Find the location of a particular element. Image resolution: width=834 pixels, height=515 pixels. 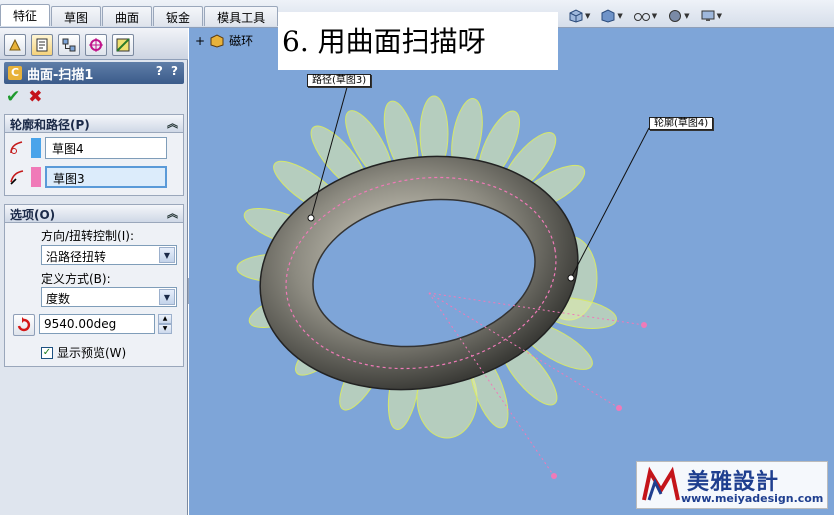

sketch-path-icon is located at coordinates (18, 177).